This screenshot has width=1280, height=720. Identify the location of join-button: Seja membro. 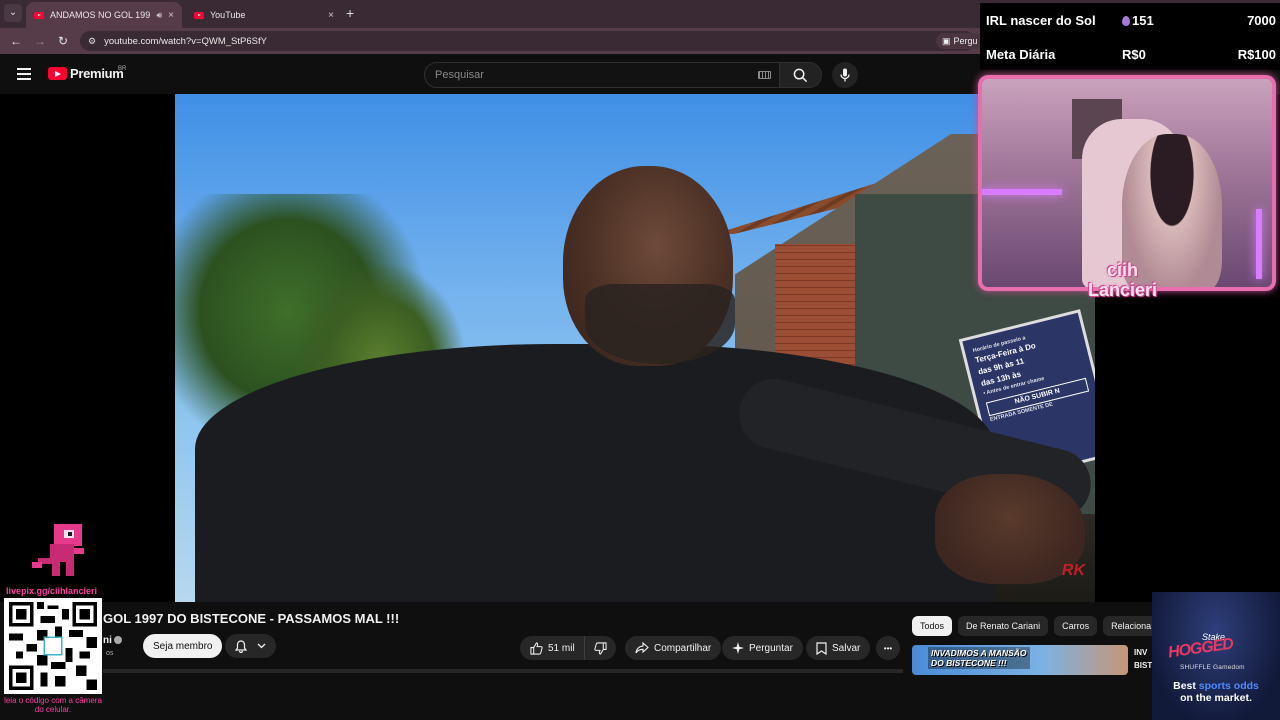
(183, 646).